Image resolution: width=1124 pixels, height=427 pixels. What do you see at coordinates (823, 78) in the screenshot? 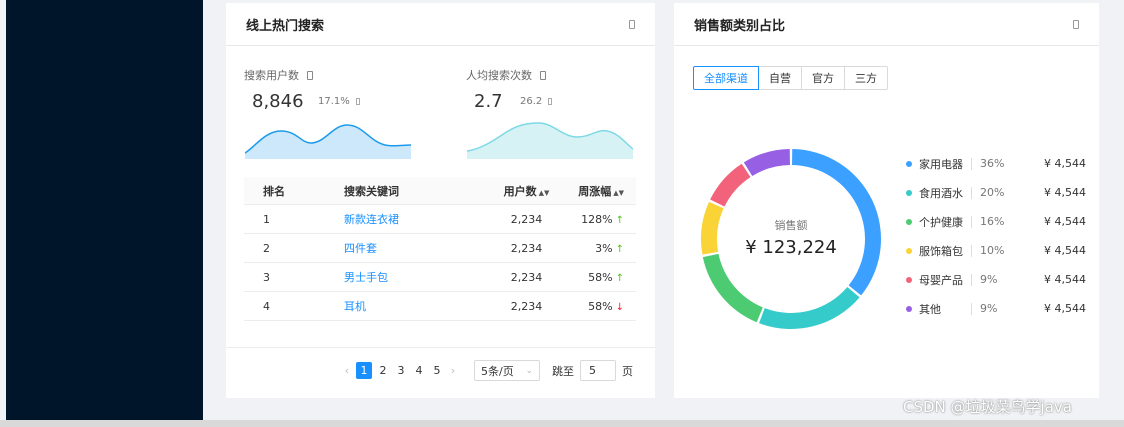
I see `tab-official: 官方` at bounding box center [823, 78].